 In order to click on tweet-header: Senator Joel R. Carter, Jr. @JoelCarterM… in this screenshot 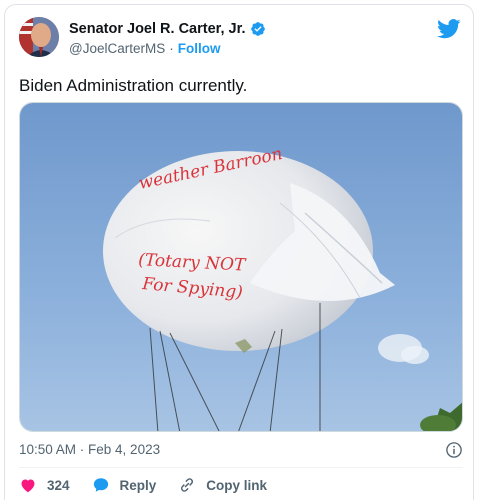, I will do `click(241, 39)`.